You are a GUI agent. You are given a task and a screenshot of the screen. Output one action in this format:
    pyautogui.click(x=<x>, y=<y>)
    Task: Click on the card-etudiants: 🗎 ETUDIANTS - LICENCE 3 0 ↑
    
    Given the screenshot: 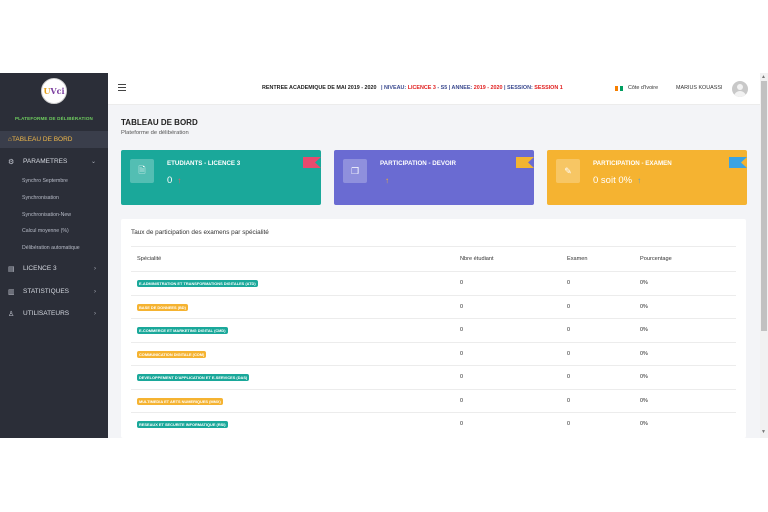 What is the action you would take?
    pyautogui.click(x=221, y=177)
    